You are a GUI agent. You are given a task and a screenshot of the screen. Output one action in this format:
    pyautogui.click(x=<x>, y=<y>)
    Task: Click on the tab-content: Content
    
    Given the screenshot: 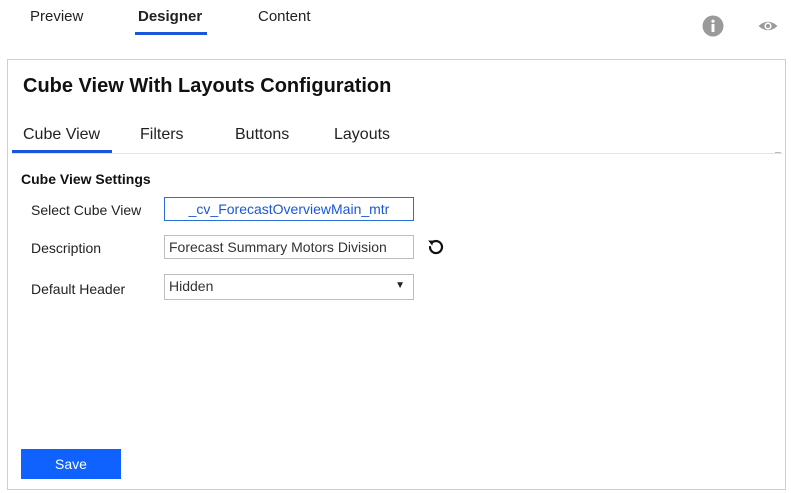 What is the action you would take?
    pyautogui.click(x=284, y=16)
    